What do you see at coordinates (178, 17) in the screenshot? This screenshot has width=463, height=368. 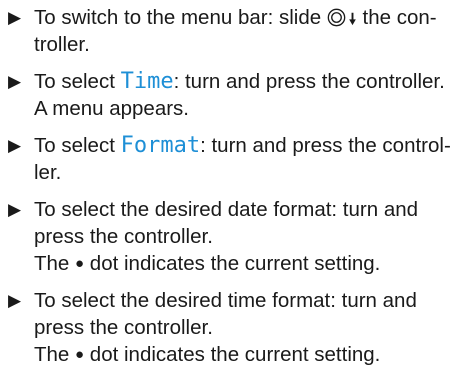 I see `step-text: To switch to the menu bar: slide` at bounding box center [178, 17].